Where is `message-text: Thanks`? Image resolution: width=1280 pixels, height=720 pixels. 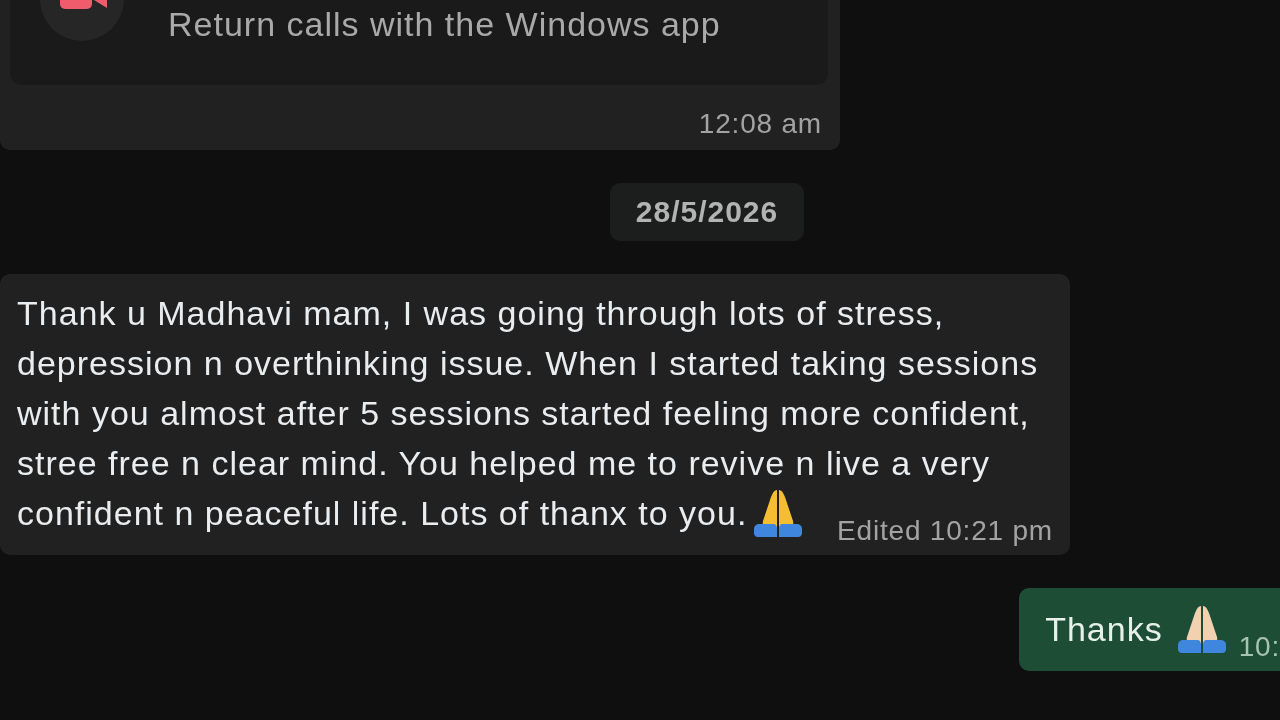
message-text: Thanks is located at coordinates (1104, 629).